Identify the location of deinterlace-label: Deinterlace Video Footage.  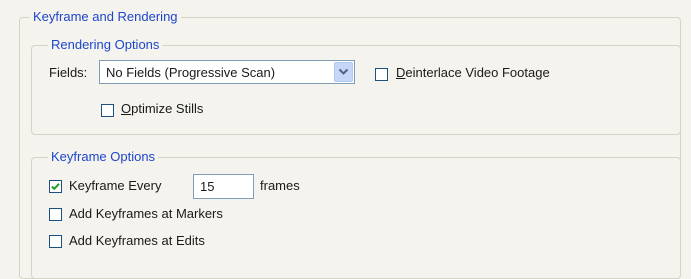
(473, 73).